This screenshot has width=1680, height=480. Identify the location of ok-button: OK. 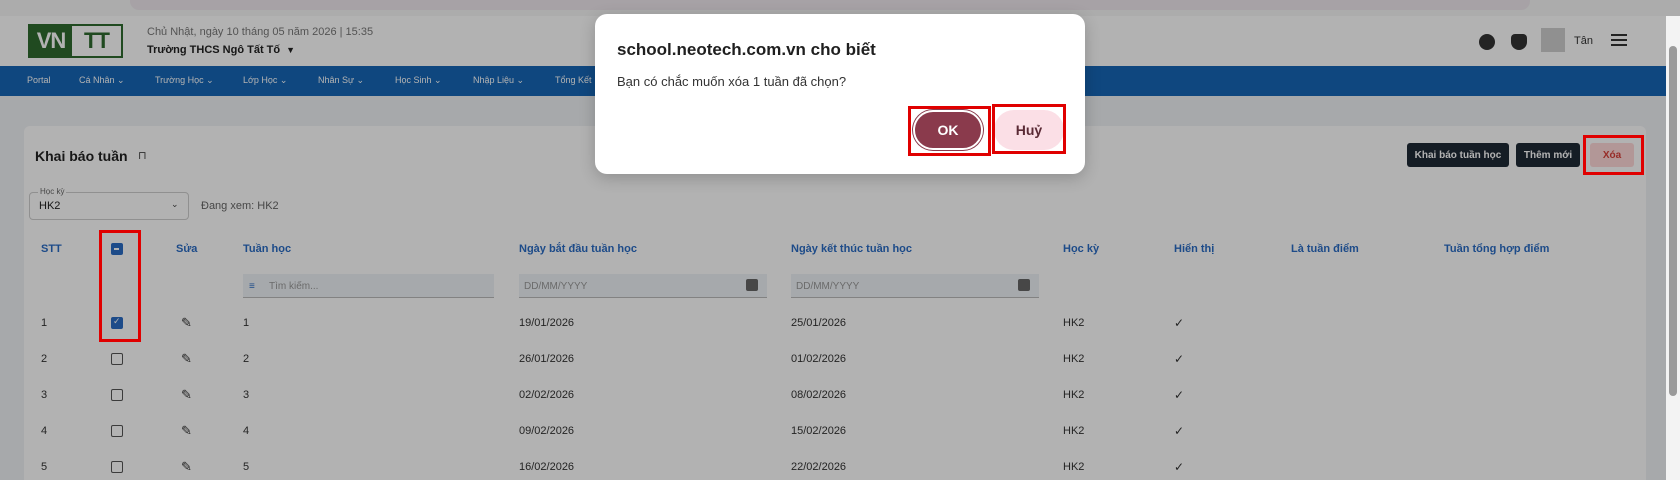
(948, 130).